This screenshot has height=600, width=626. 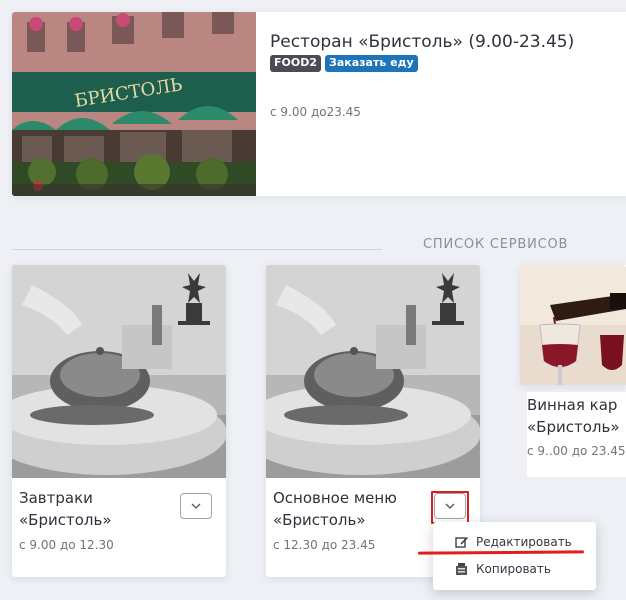 What do you see at coordinates (513, 569) in the screenshot?
I see `copy-label: Копировать` at bounding box center [513, 569].